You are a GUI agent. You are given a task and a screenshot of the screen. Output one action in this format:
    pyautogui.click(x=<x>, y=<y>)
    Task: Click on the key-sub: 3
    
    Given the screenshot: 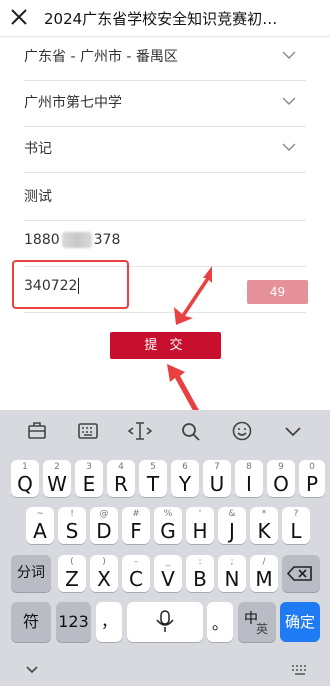 What is the action you would take?
    pyautogui.click(x=89, y=467)
    